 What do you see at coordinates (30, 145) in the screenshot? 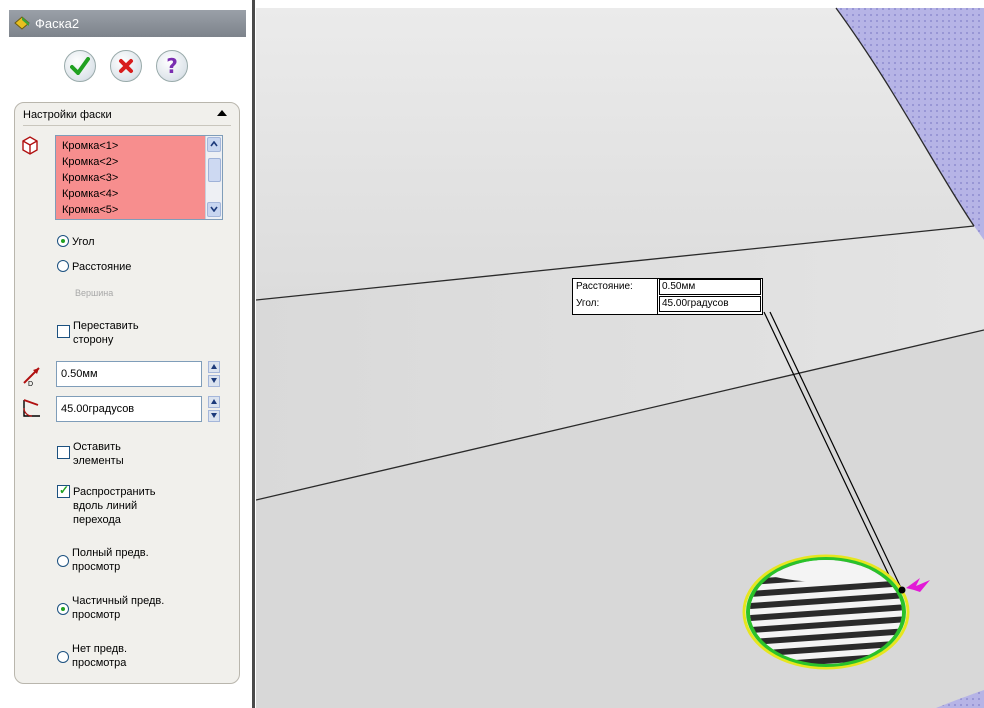
I see `edge-selection-icon` at bounding box center [30, 145].